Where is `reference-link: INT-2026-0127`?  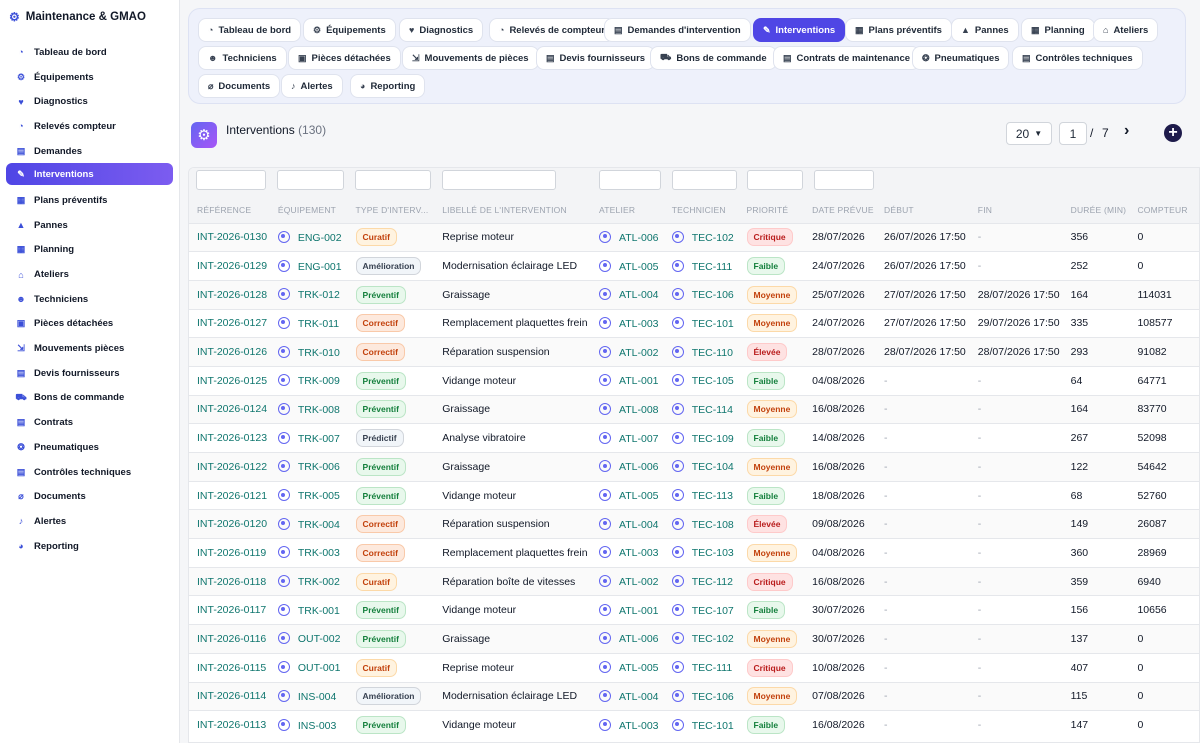 reference-link: INT-2026-0127 is located at coordinates (232, 323).